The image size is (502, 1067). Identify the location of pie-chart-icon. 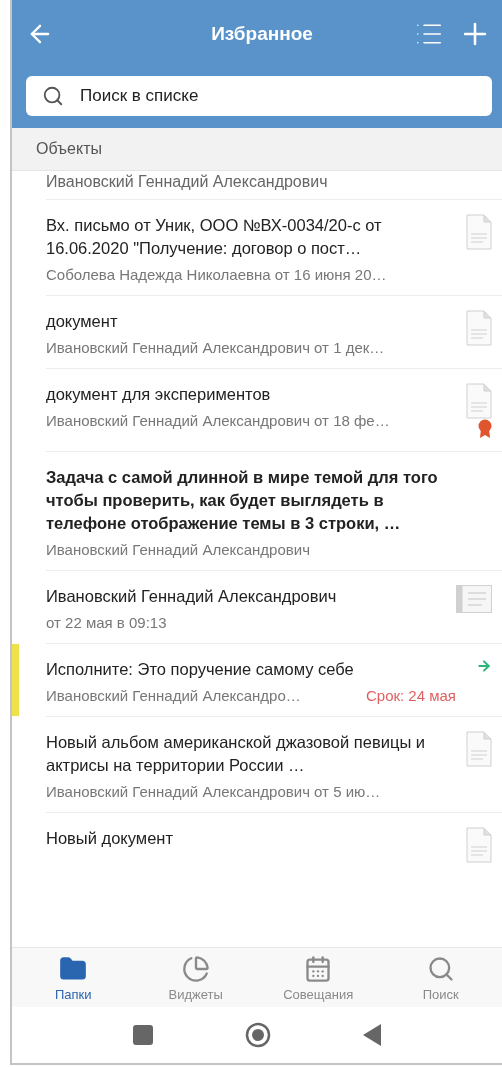
(195, 969).